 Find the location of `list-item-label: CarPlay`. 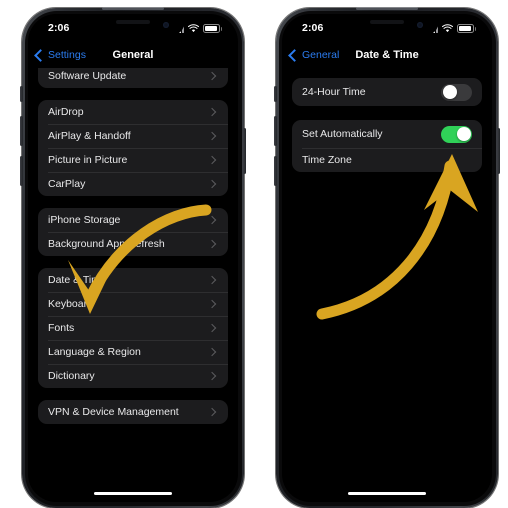

list-item-label: CarPlay is located at coordinates (67, 184).